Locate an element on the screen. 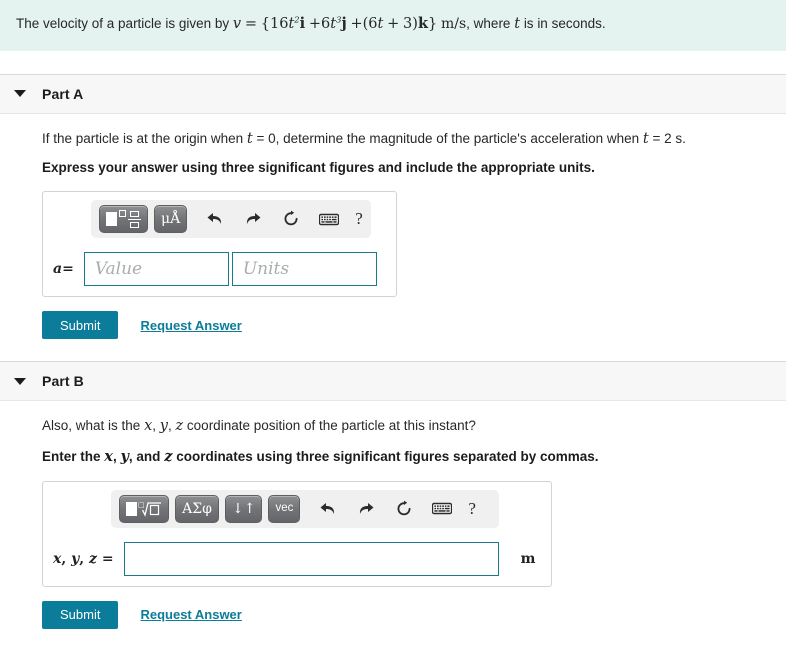  instruction-b-var-y: y is located at coordinates (124, 456).